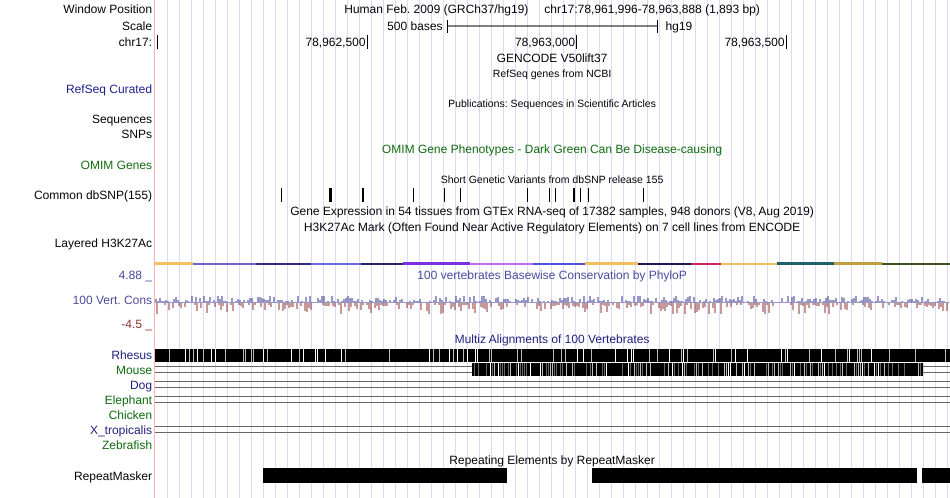 Image resolution: width=950 pixels, height=498 pixels. I want to click on track-label: Chicken, so click(130, 415).